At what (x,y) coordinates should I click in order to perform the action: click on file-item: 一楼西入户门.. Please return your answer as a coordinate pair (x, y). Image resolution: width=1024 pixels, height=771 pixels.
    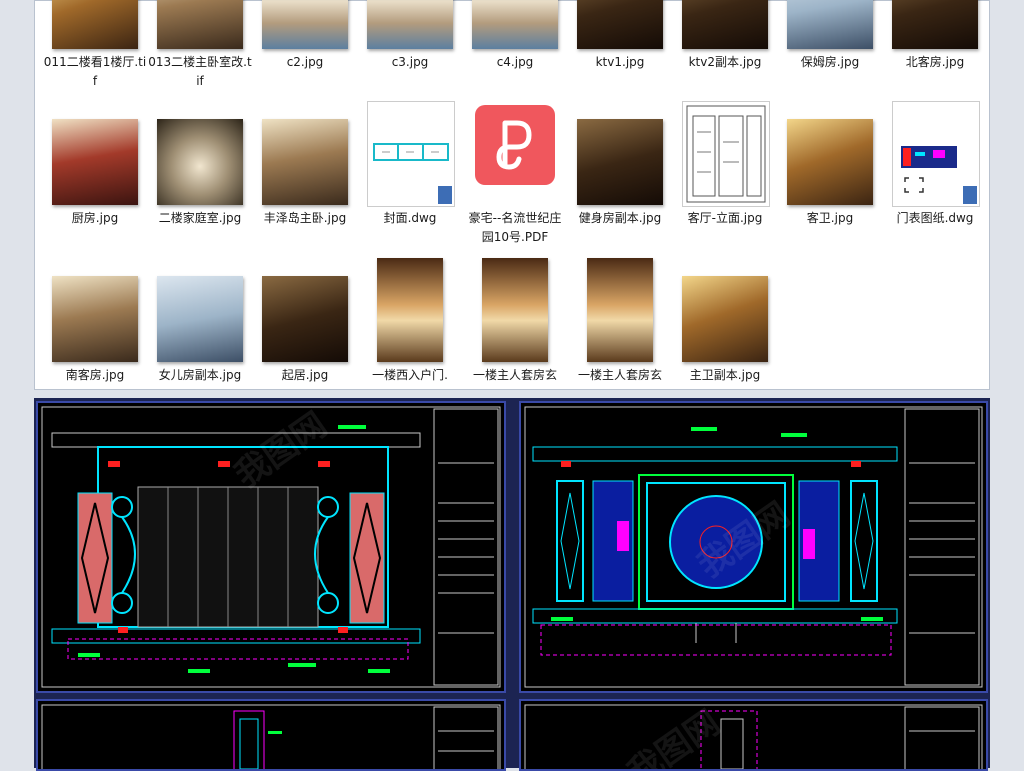
    Looking at the image, I should click on (410, 333).